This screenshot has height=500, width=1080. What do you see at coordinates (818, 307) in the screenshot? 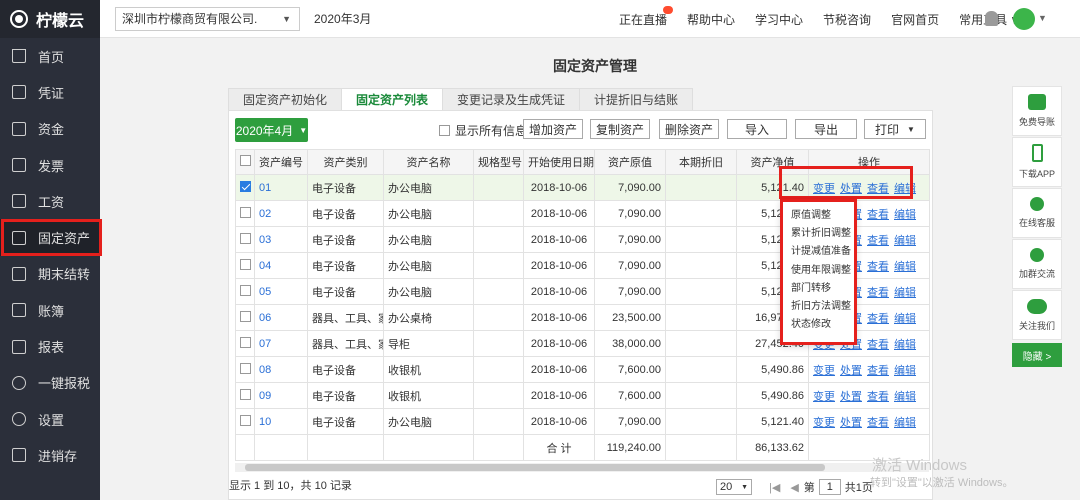
I see `dropdown-item: 折旧方法调整` at bounding box center [818, 307].